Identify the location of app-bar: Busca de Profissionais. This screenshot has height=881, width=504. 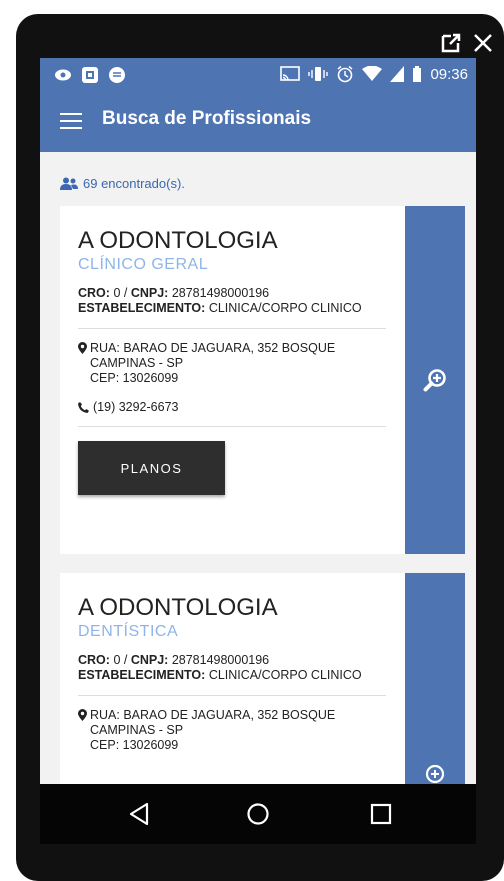
(258, 122).